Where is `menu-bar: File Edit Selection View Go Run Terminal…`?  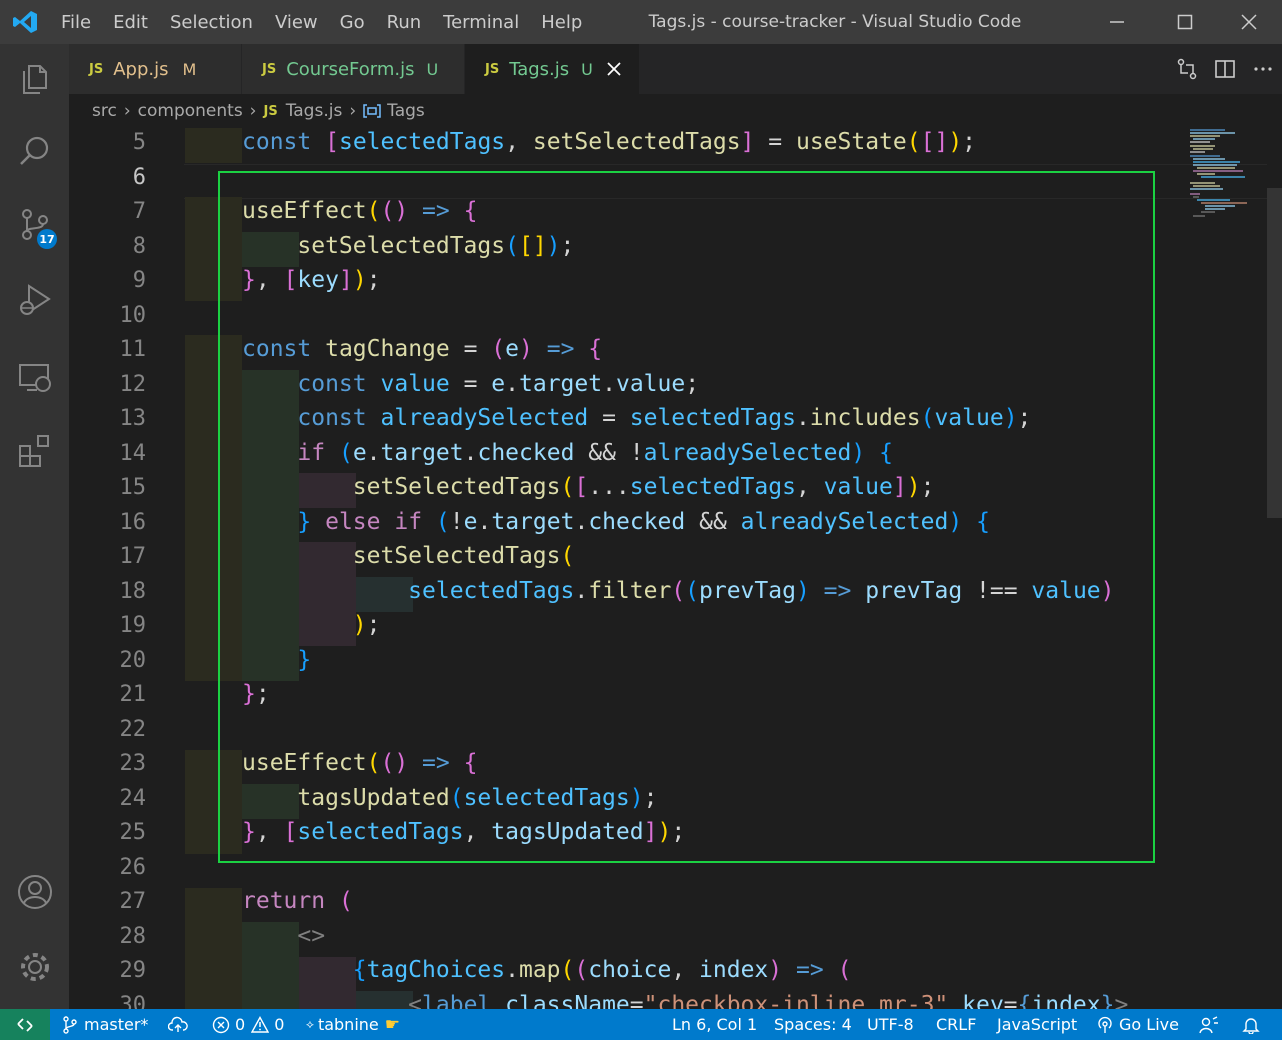
menu-bar: File Edit Selection View Go Run Terminal… is located at coordinates (321, 22).